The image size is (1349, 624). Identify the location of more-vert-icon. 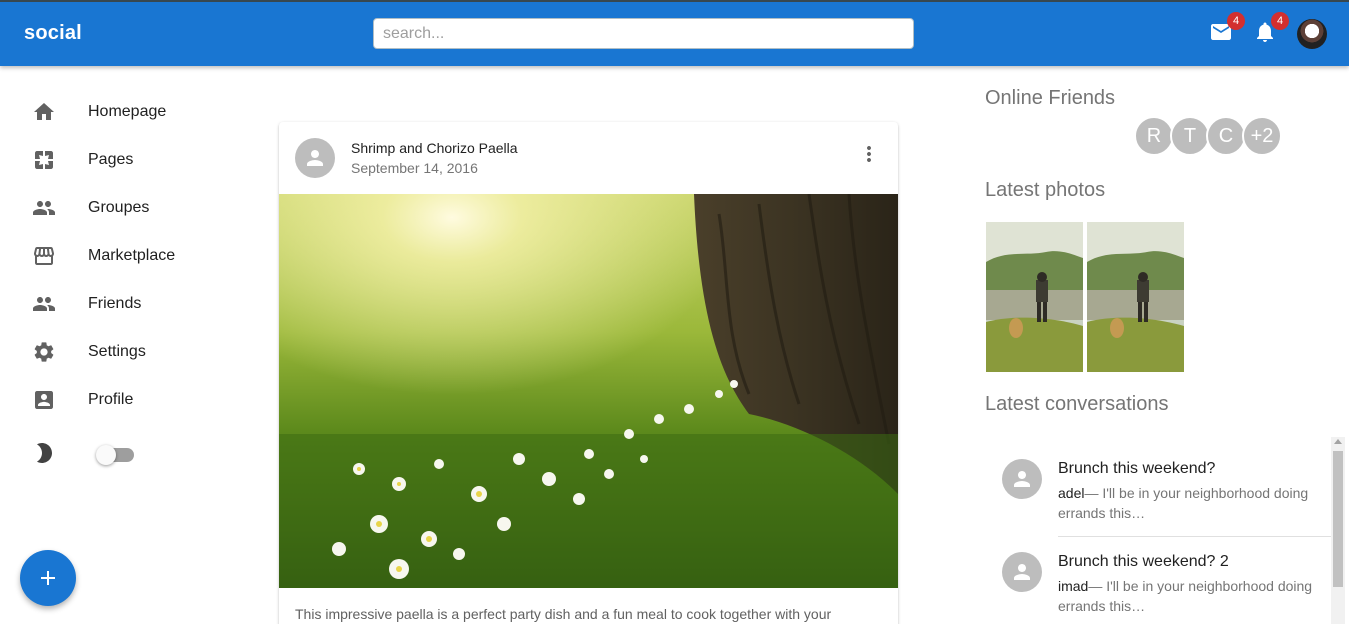
(869, 154).